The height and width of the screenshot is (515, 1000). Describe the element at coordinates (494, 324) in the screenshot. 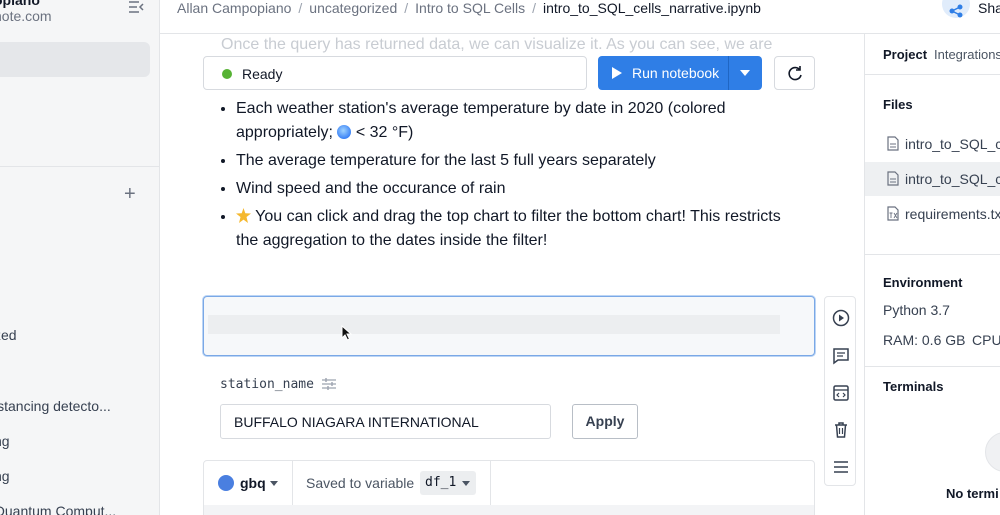

I see `sql-editor-active-line` at that location.